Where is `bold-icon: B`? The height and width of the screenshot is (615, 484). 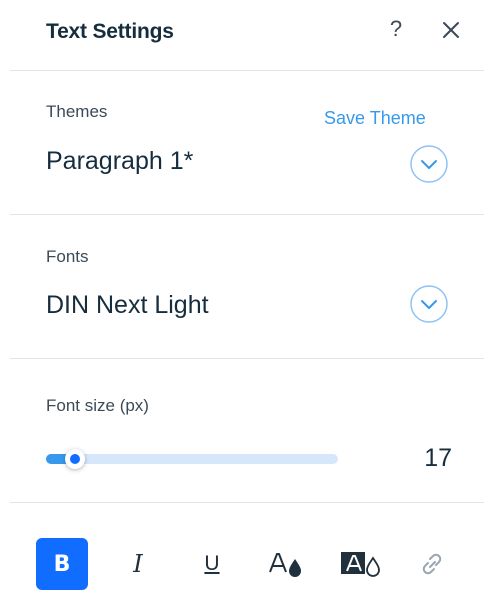 bold-icon: B is located at coordinates (62, 564).